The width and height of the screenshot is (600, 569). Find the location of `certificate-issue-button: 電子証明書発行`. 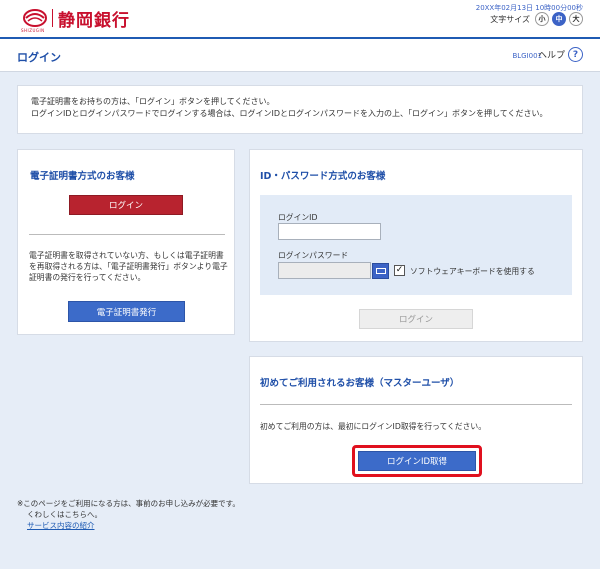

certificate-issue-button: 電子証明書発行 is located at coordinates (126, 311).